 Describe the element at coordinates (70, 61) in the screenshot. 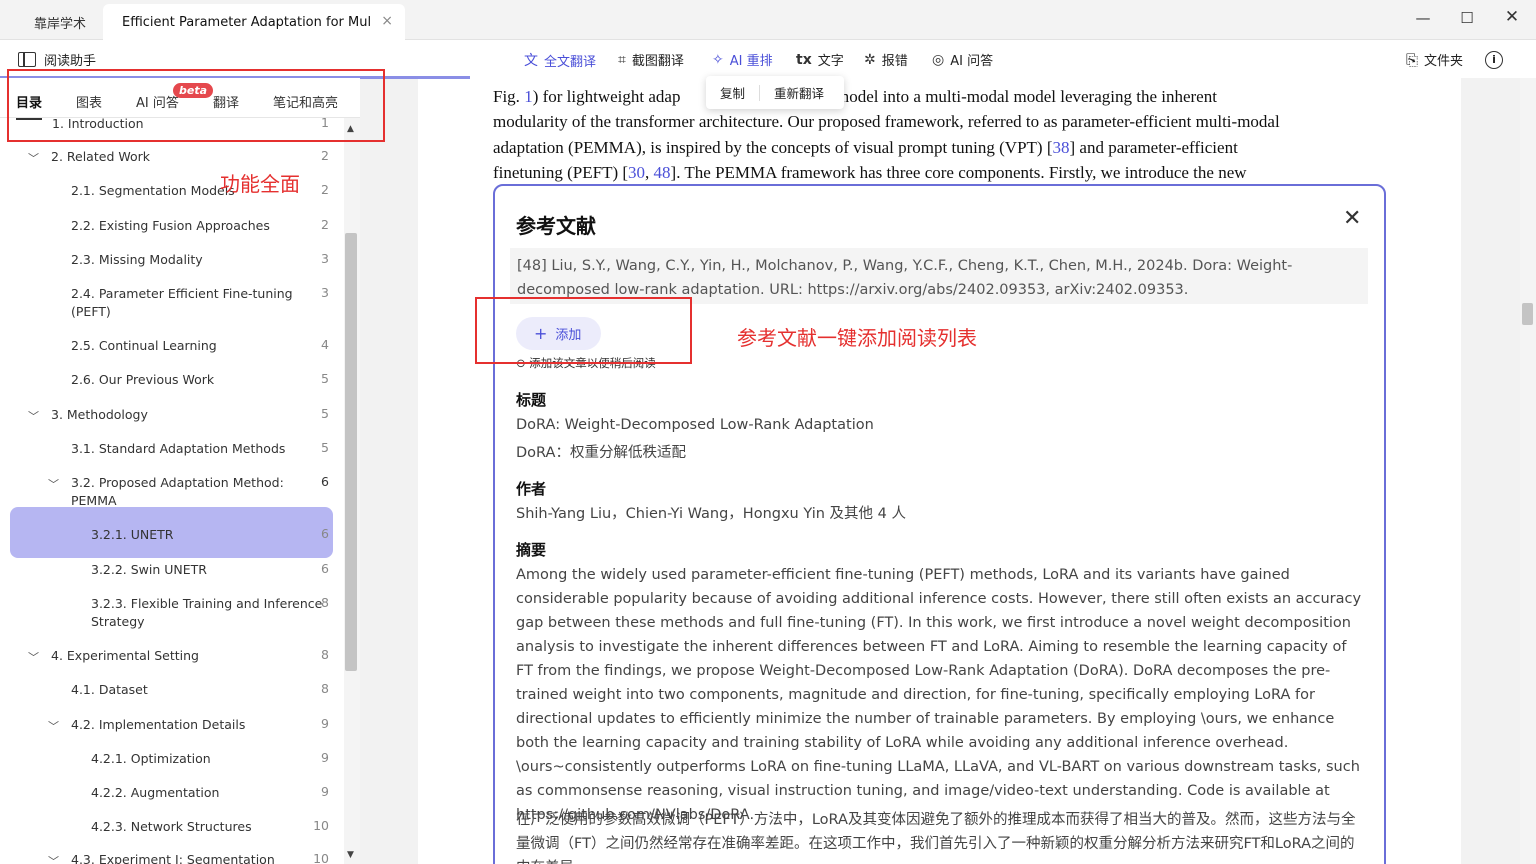

I see `reading-assistant-label: 阅读助手` at that location.